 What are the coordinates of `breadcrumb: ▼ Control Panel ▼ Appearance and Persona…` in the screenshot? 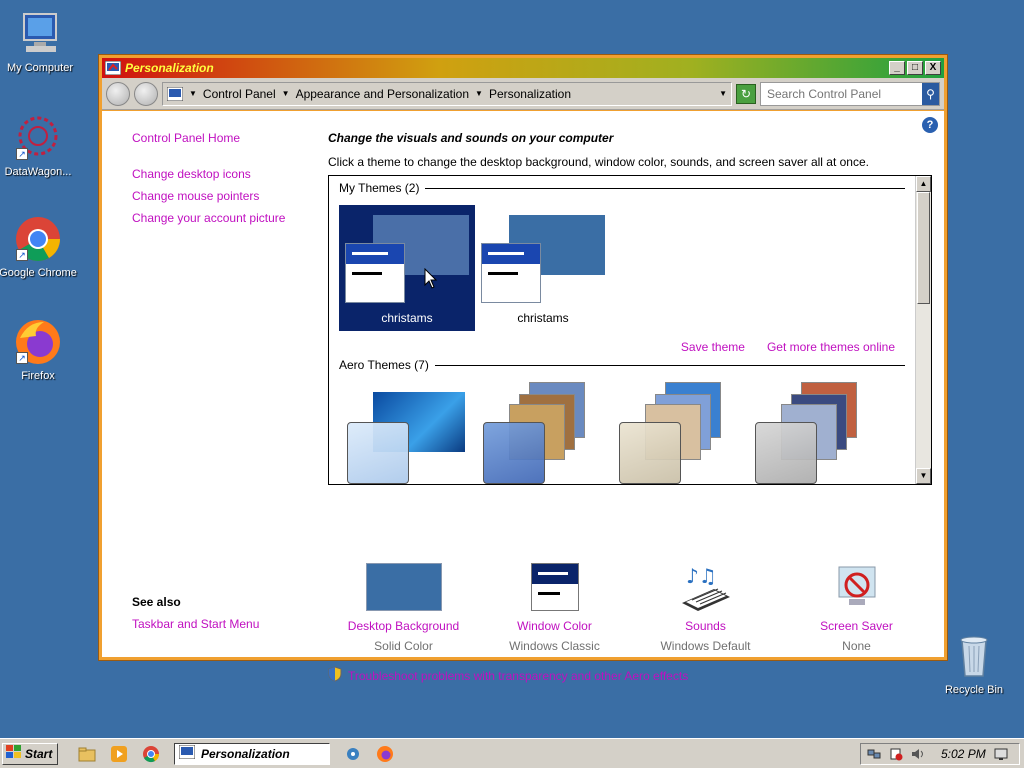 It's located at (447, 93).